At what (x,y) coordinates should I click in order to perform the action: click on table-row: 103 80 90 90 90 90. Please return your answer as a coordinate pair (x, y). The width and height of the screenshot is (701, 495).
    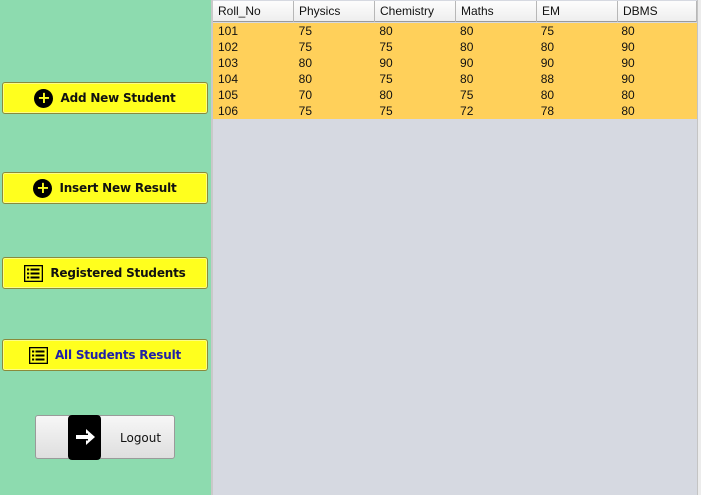
    Looking at the image, I should click on (455, 63).